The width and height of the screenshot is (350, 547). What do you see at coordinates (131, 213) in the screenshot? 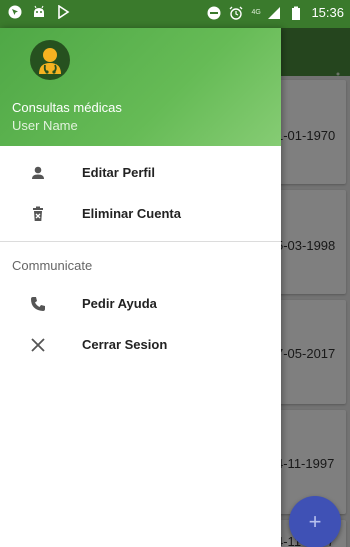
I see `menu-item-label: Eliminar Cuenta` at bounding box center [131, 213].